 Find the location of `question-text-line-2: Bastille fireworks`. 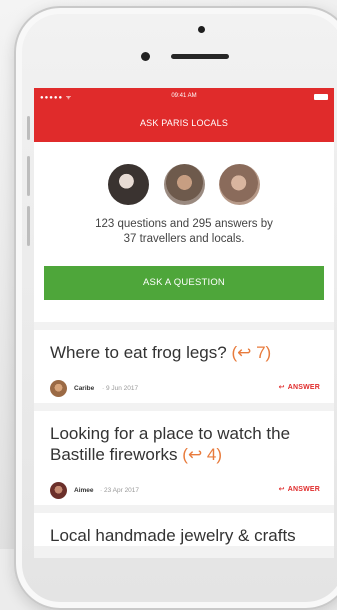

question-text-line-2: Bastille fireworks is located at coordinates (114, 454).